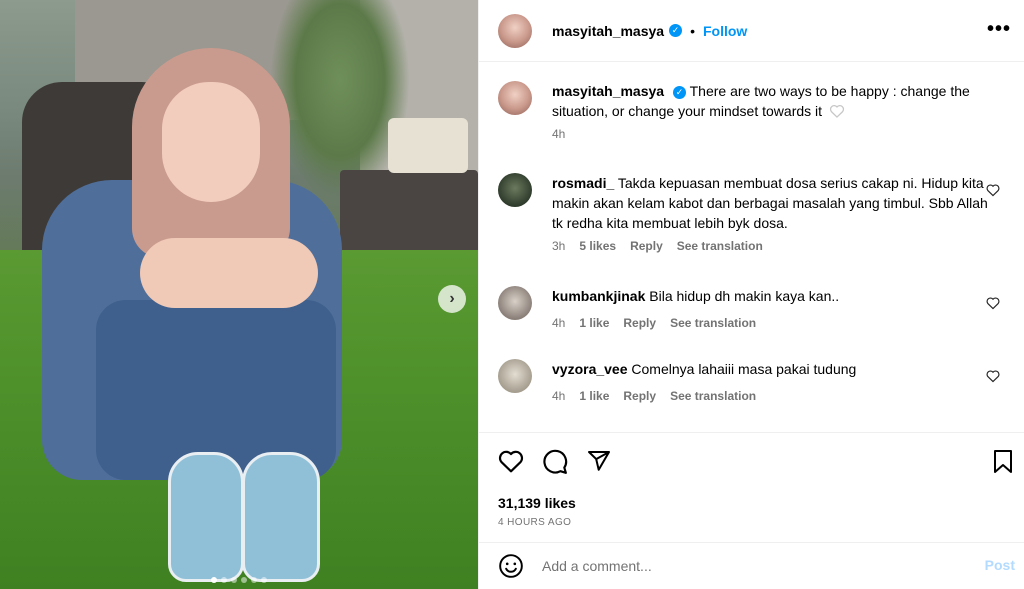 The width and height of the screenshot is (1024, 589). I want to click on heart-outline-icon, so click(836, 111).